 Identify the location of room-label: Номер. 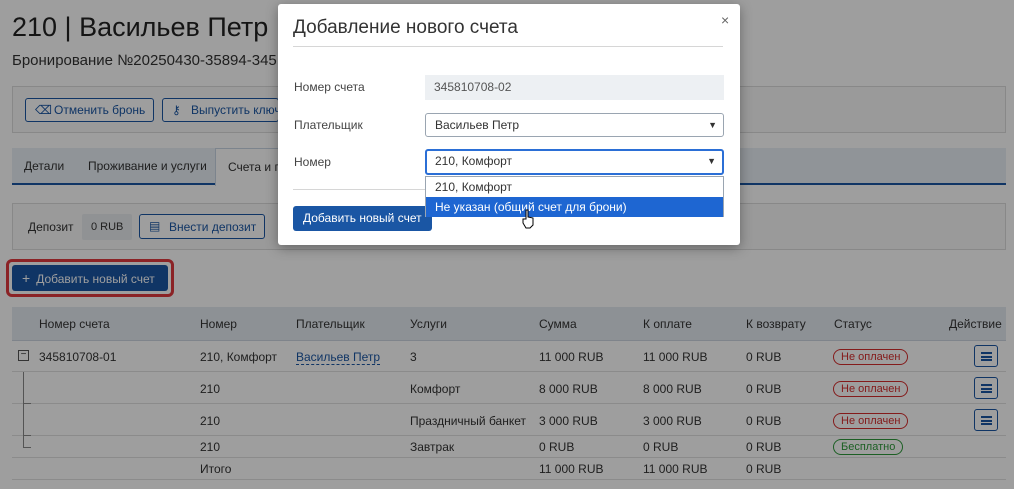
(312, 162).